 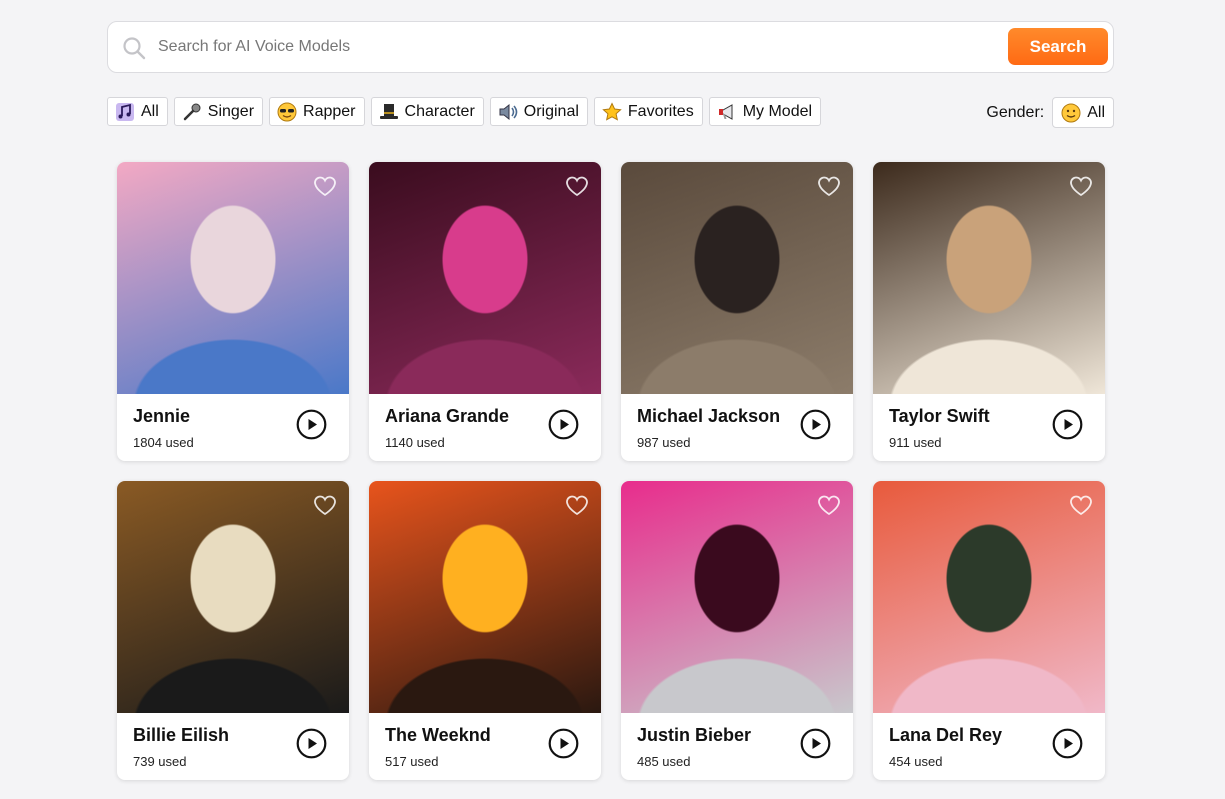 What do you see at coordinates (737, 630) in the screenshot?
I see `model-card-justin-bieber: Justin Bieber 485 used` at bounding box center [737, 630].